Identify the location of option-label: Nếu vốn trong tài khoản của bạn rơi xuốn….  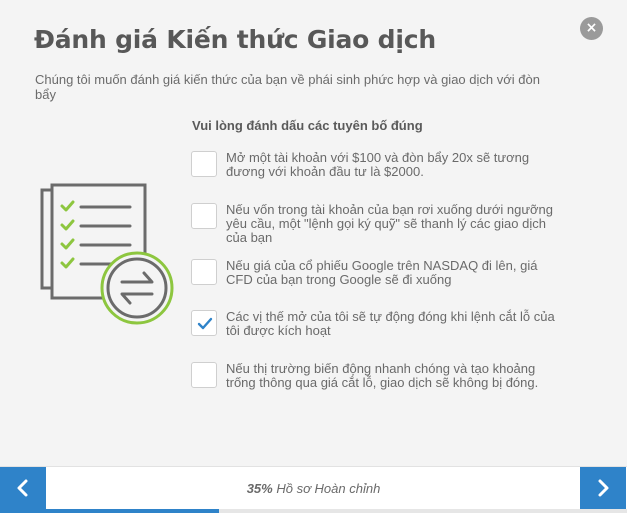
(390, 223).